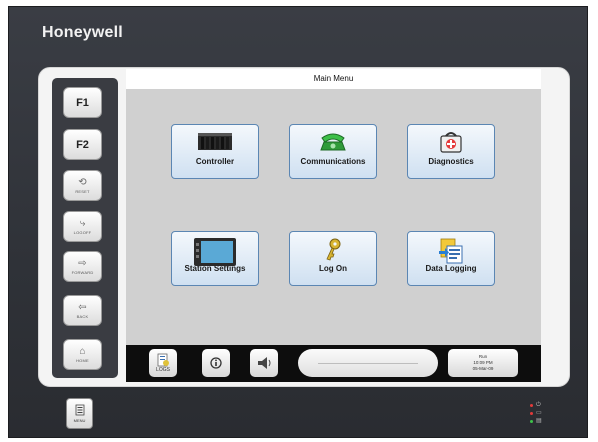 Image resolution: width=598 pixels, height=442 pixels. I want to click on forward-key: ⇨ FORWARD, so click(82, 266).